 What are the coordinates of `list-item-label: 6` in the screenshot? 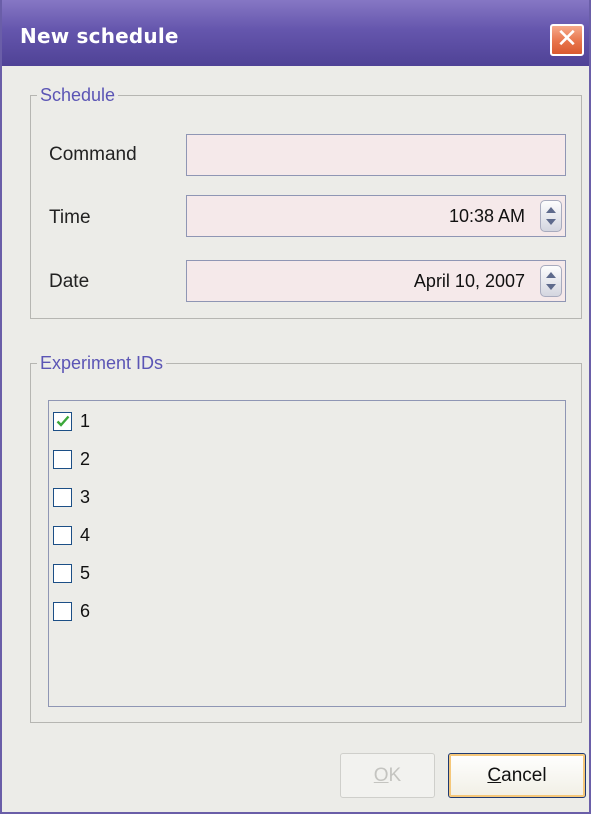 It's located at (85, 610).